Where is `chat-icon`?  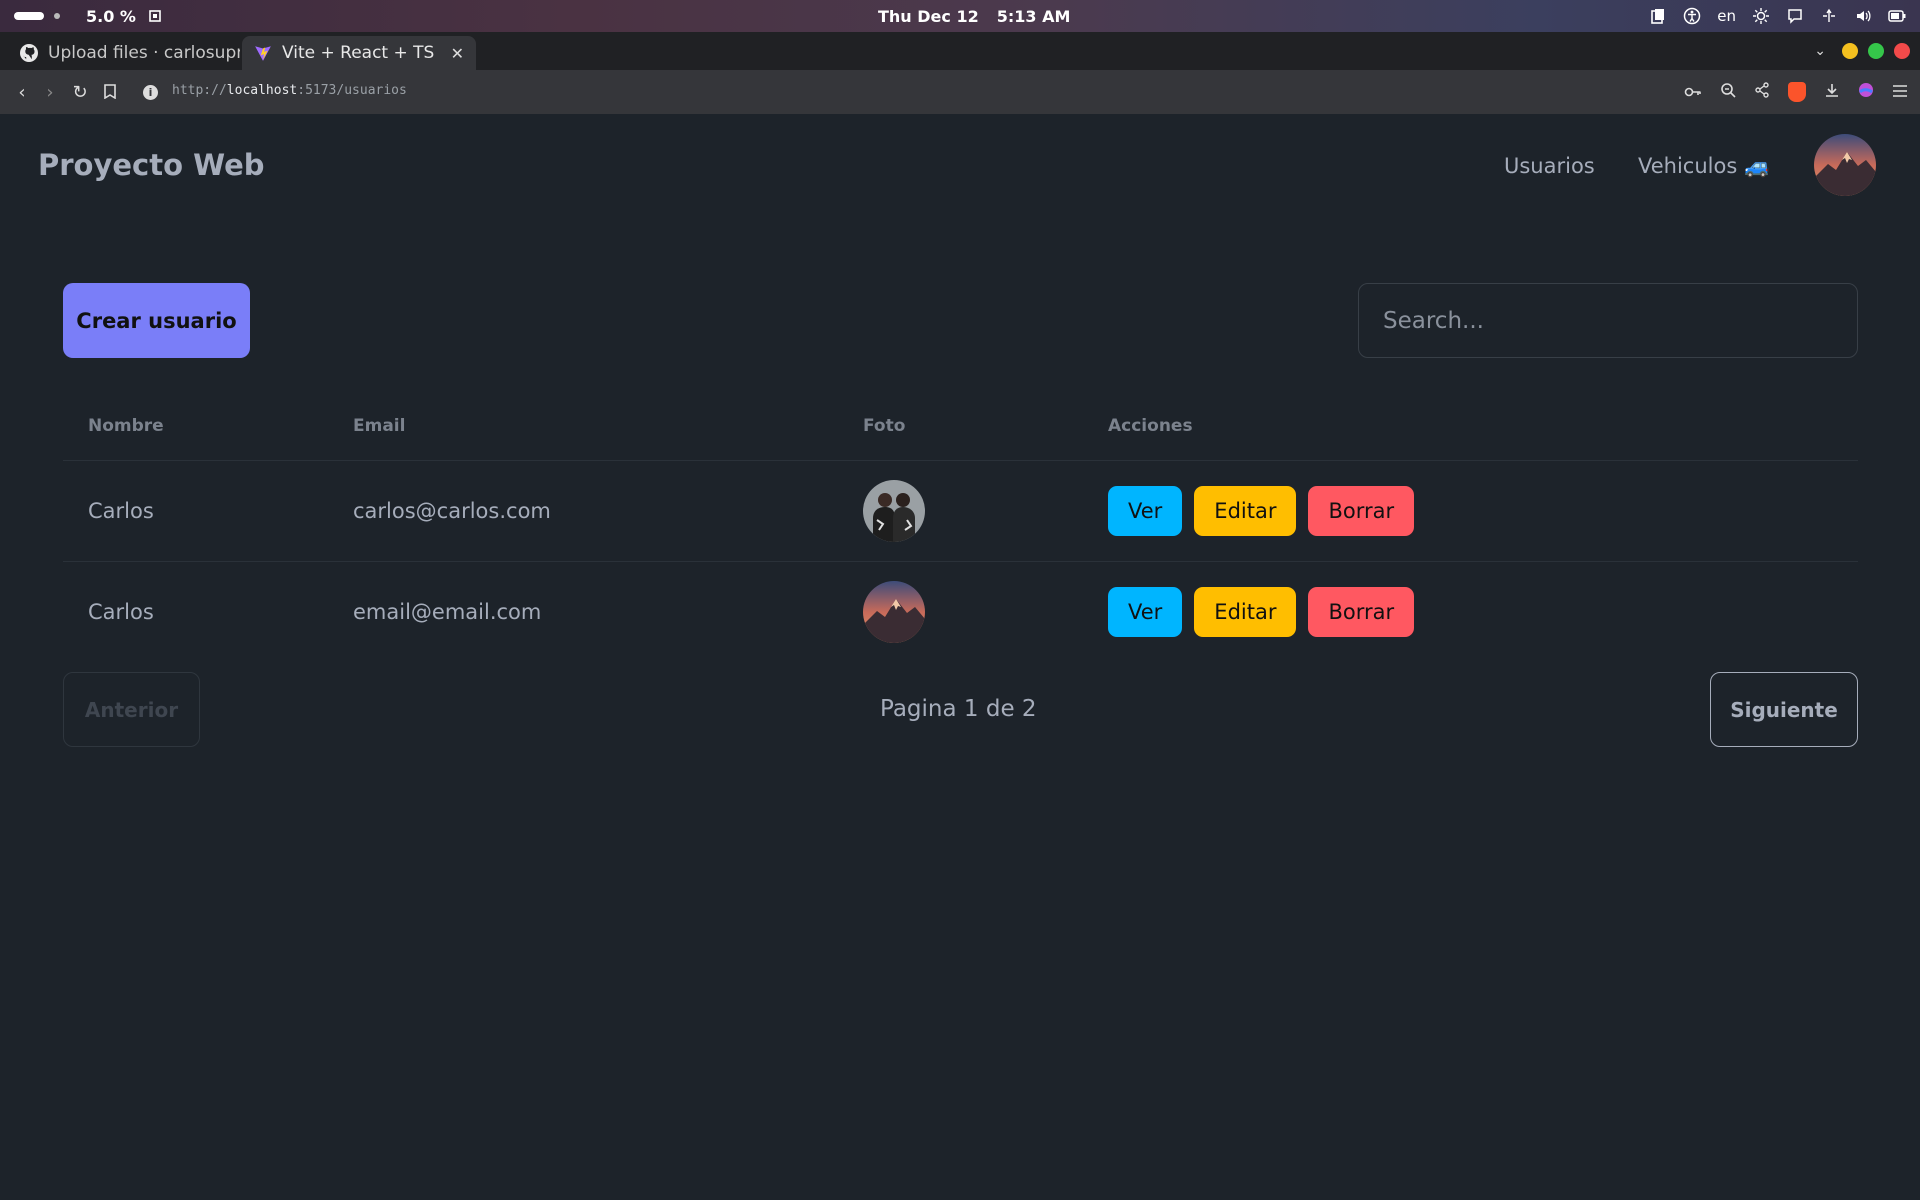
chat-icon is located at coordinates (1795, 16).